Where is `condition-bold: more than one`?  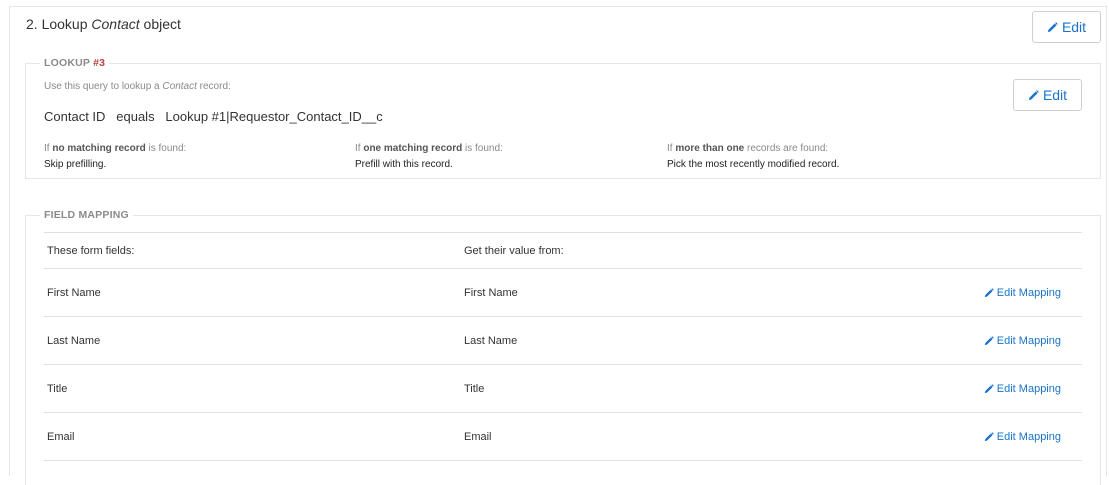
condition-bold: more than one is located at coordinates (710, 148).